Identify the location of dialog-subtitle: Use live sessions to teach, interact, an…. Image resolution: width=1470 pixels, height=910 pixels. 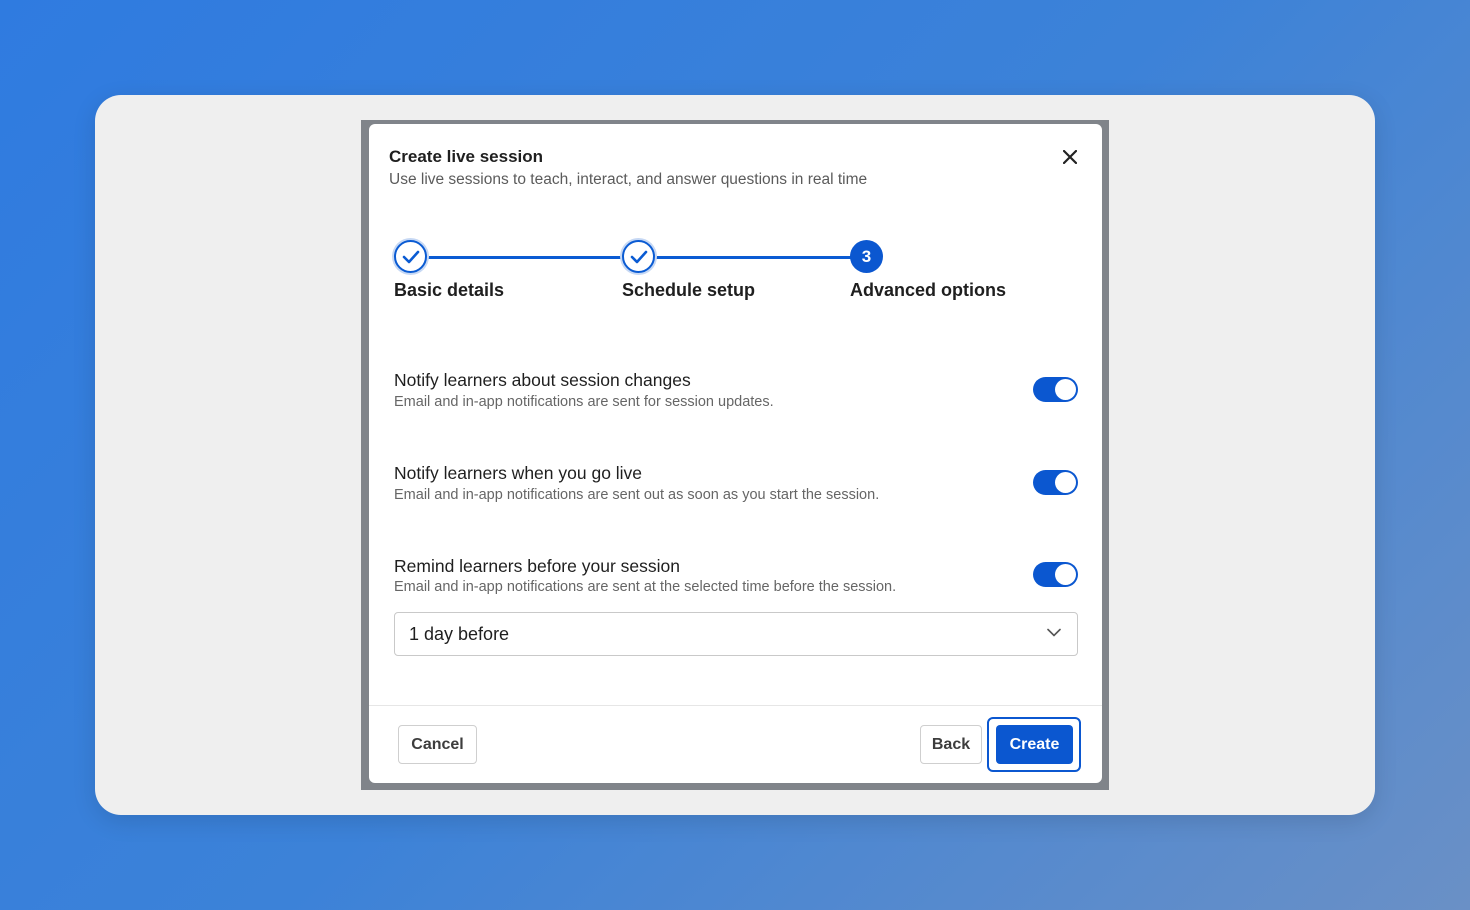
(628, 179).